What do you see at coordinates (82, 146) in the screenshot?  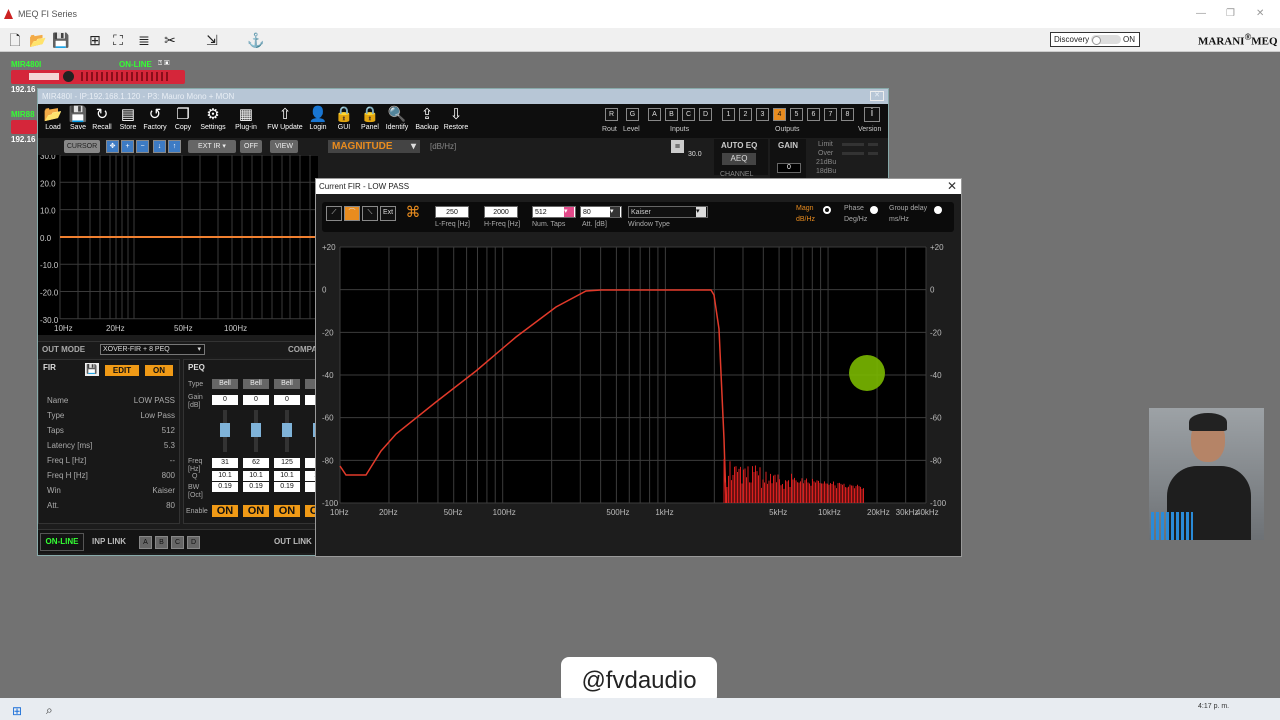 I see `cursor-button: CURSOR` at bounding box center [82, 146].